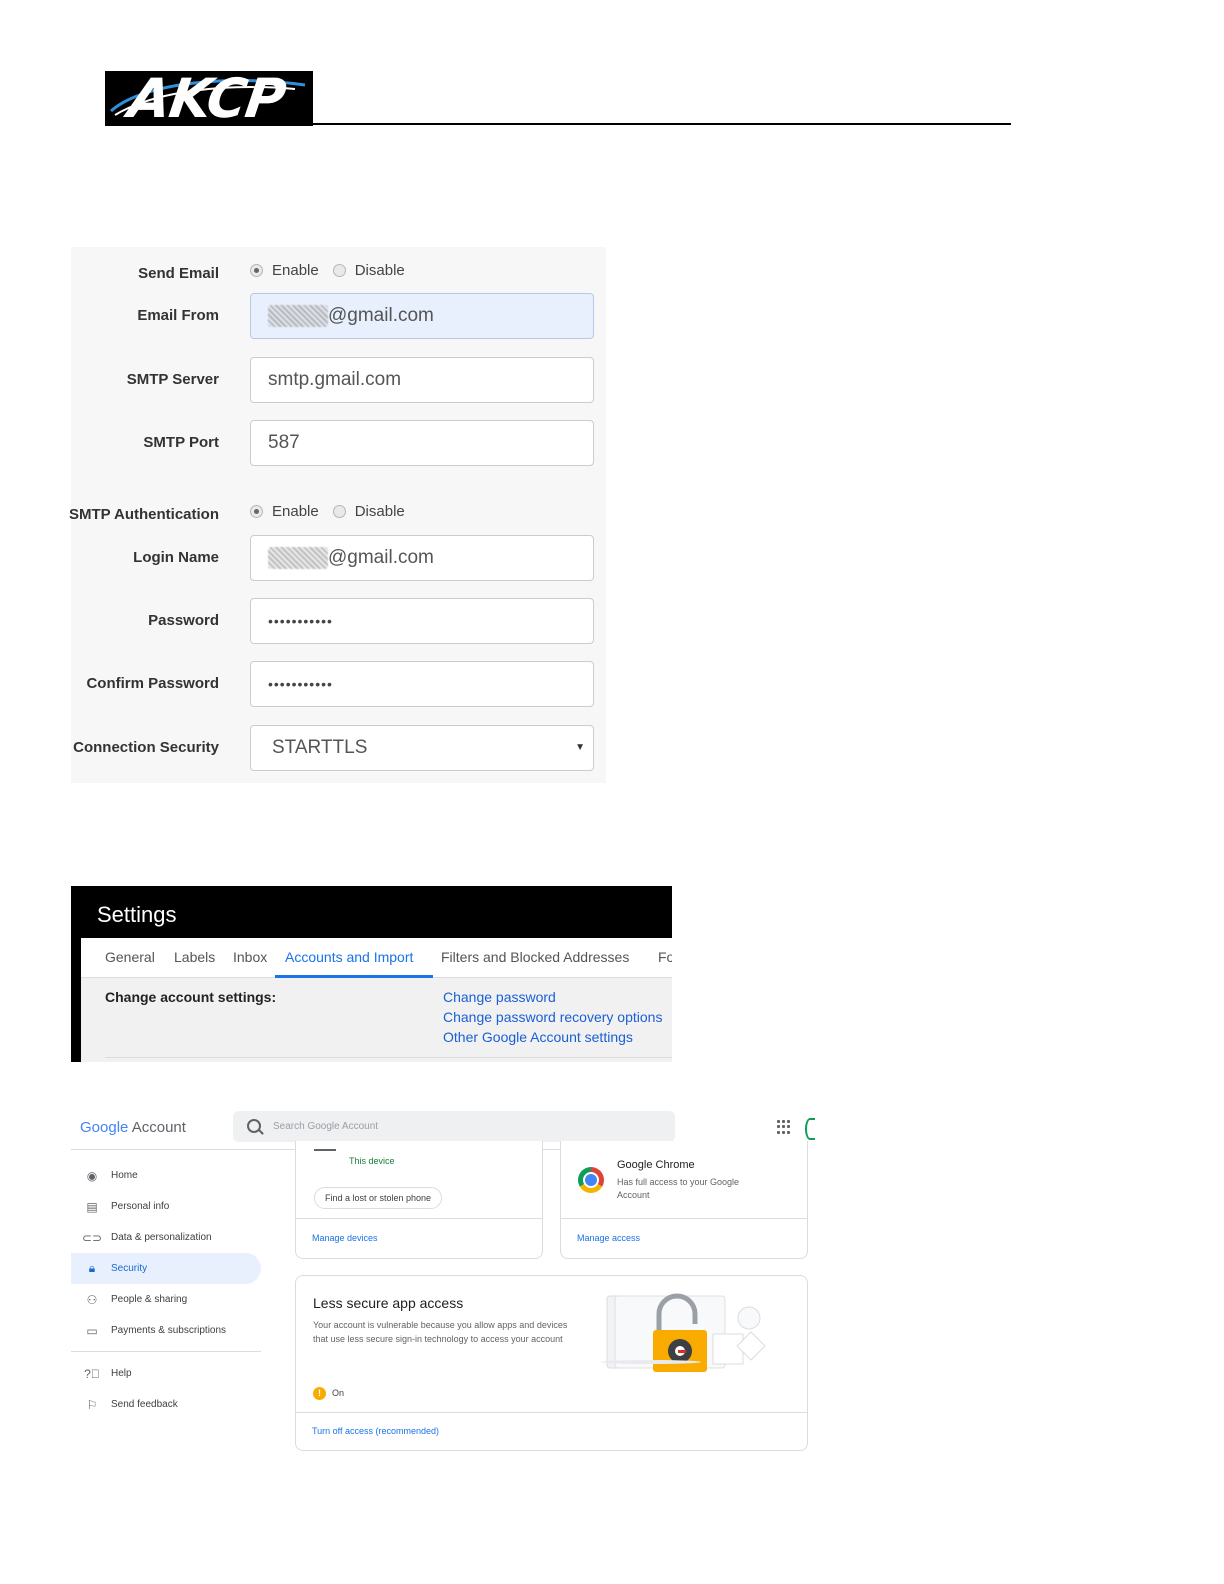 Image resolution: width=1224 pixels, height=1584 pixels. I want to click on people-icon: ⚇, so click(92, 1299).